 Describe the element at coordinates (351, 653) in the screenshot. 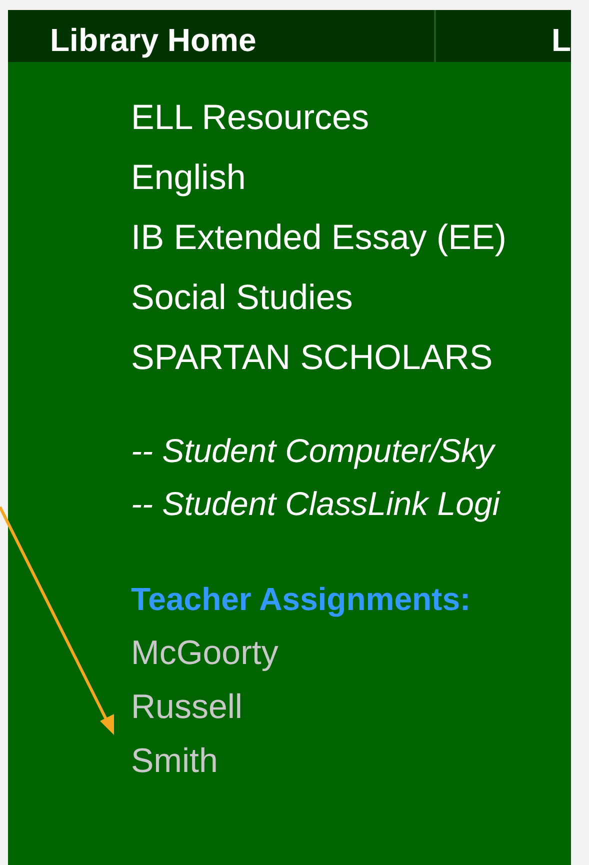

I see `menu-link: McGoorty` at that location.